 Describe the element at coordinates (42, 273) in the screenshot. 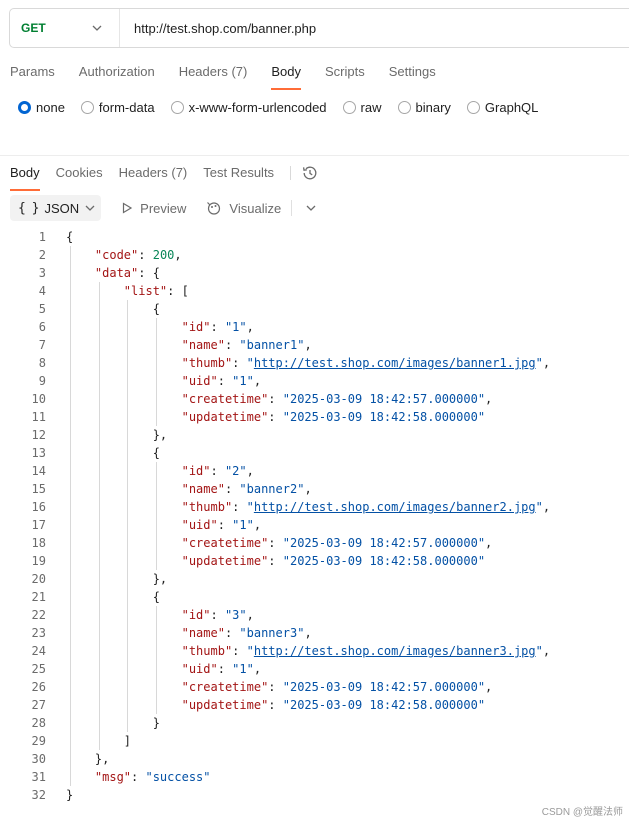

I see `line-number: 3` at that location.